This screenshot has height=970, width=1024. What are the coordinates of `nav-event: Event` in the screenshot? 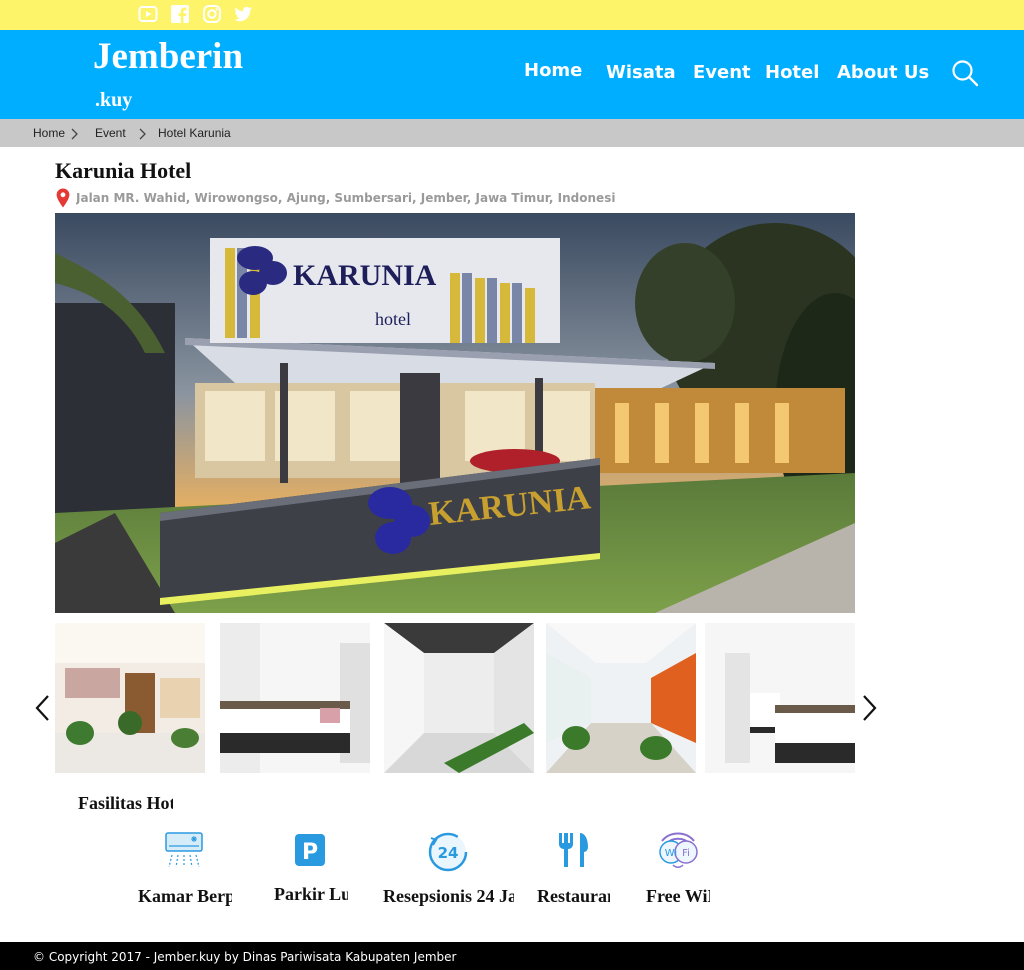 It's located at (722, 73).